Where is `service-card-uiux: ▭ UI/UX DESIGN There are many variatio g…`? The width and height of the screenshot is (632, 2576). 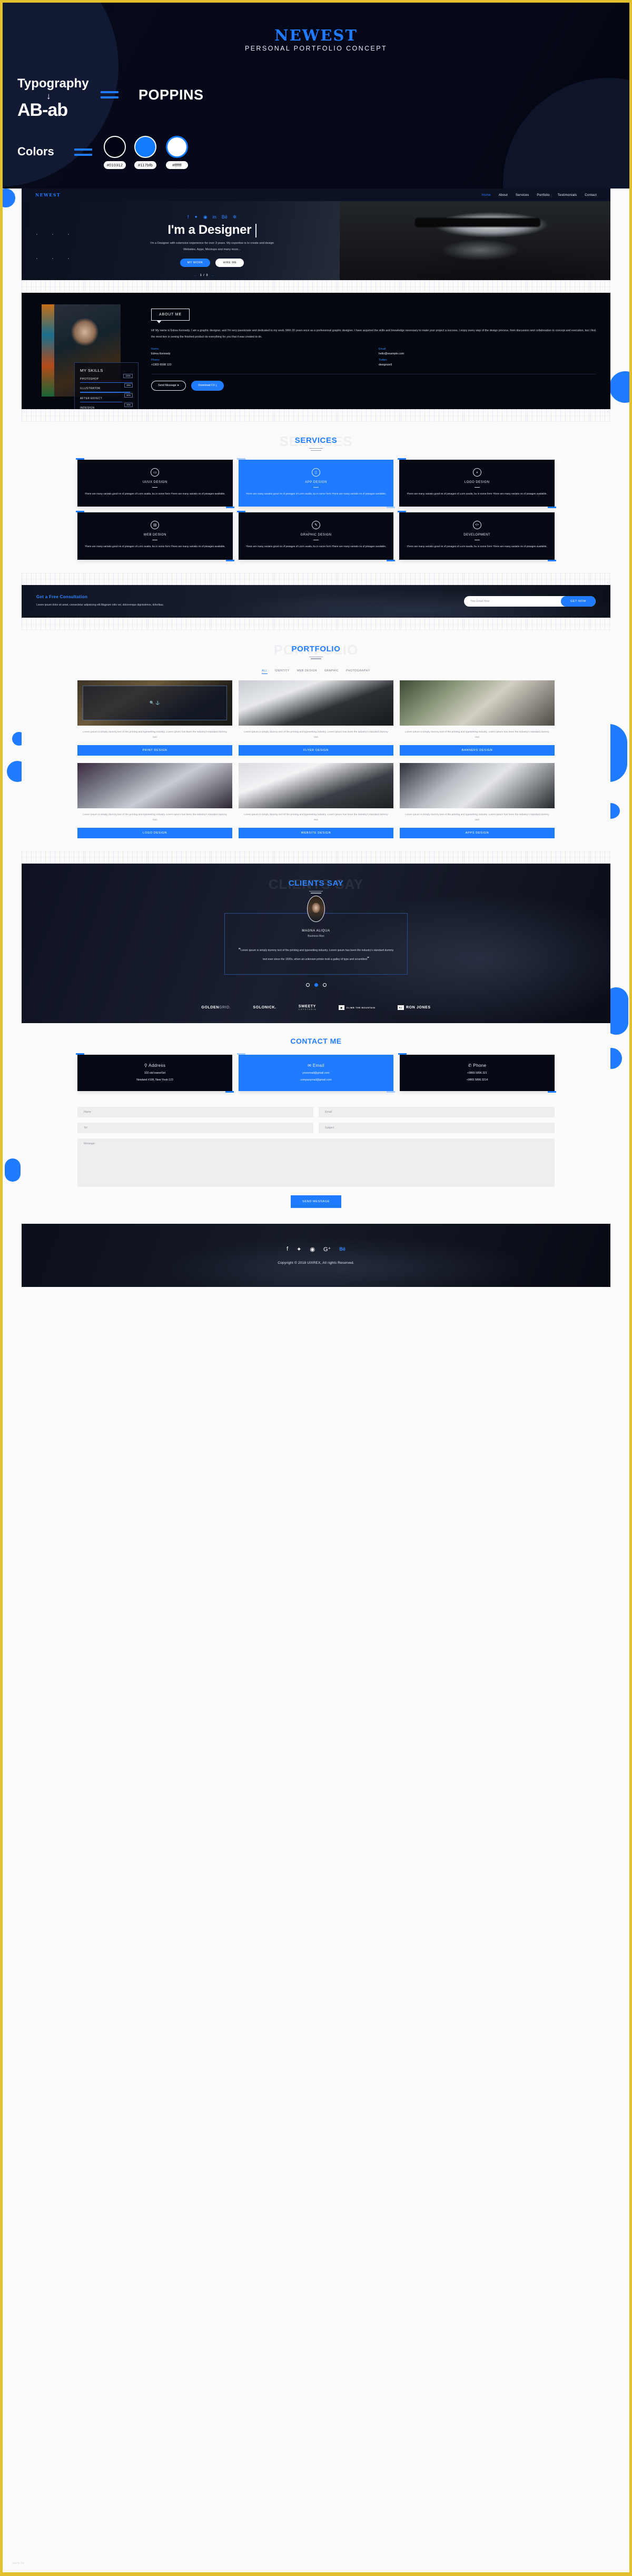
service-card-uiux: ▭ UI/UX DESIGN There are many variatio g… is located at coordinates (155, 483).